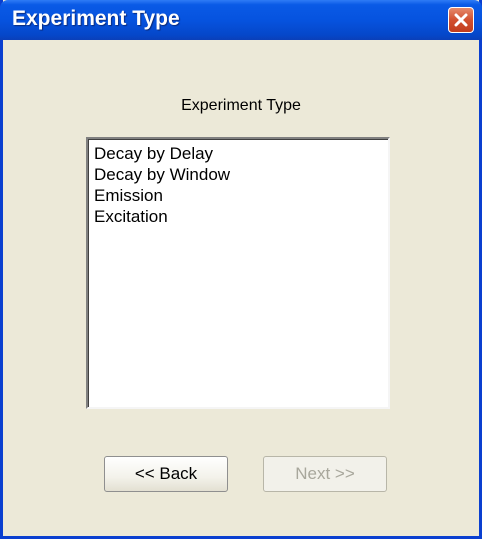 The height and width of the screenshot is (542, 482). I want to click on list-item-emission: Emission, so click(241, 195).